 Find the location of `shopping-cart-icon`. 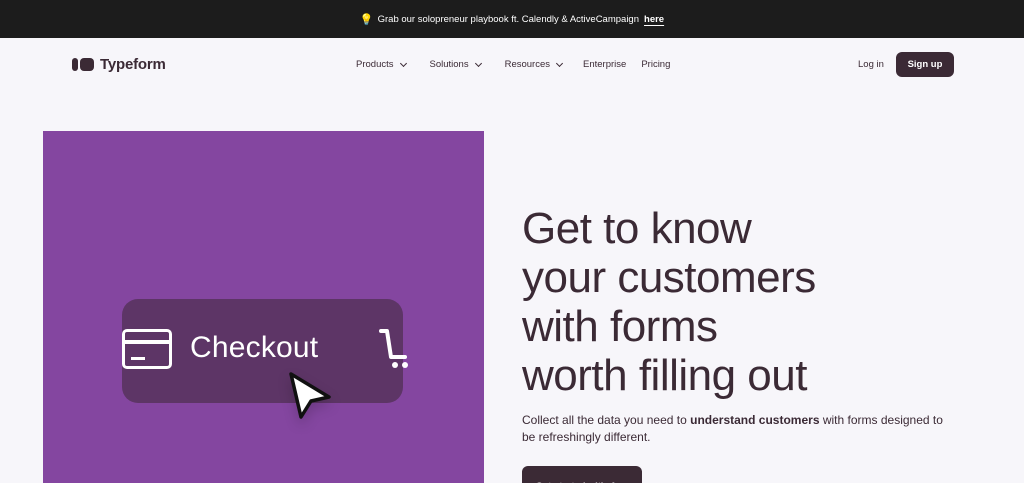

shopping-cart-icon is located at coordinates (393, 348).